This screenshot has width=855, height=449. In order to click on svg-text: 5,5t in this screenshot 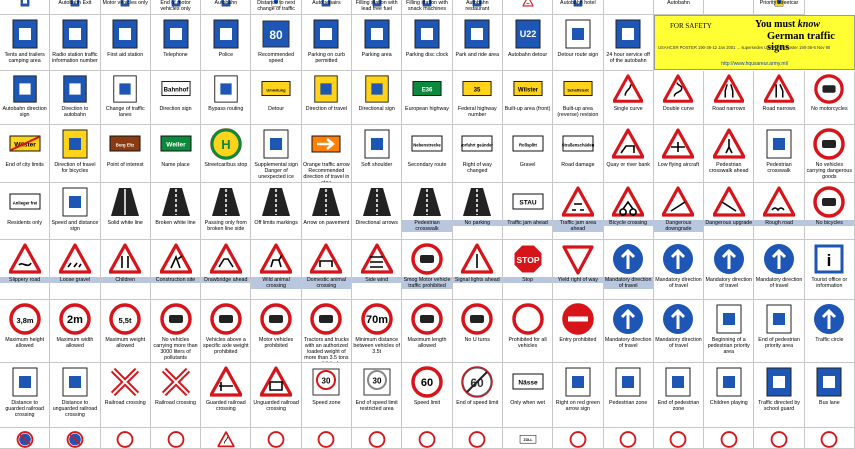, I will do `click(125, 320)`.